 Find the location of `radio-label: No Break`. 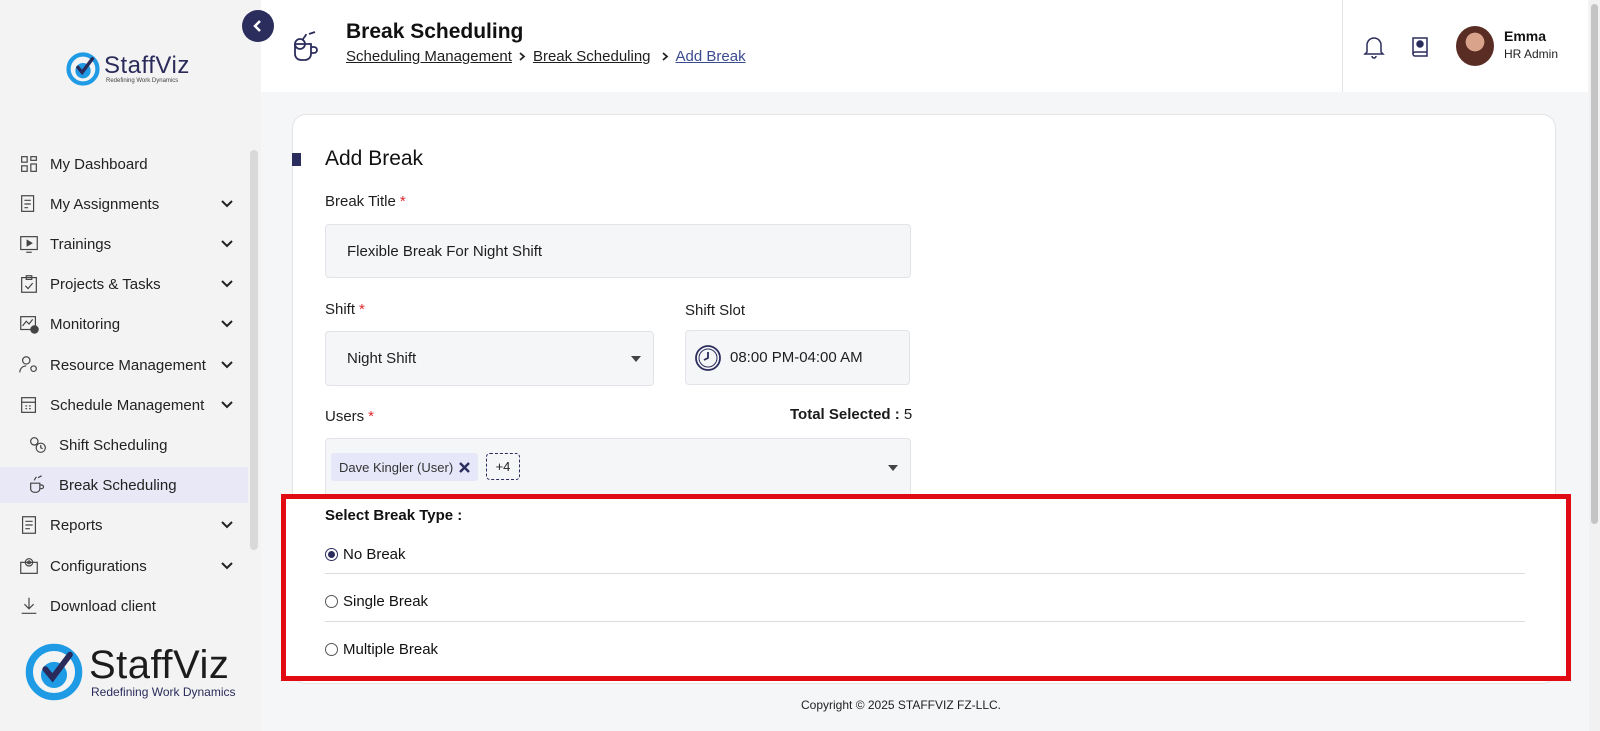

radio-label: No Break is located at coordinates (374, 554).